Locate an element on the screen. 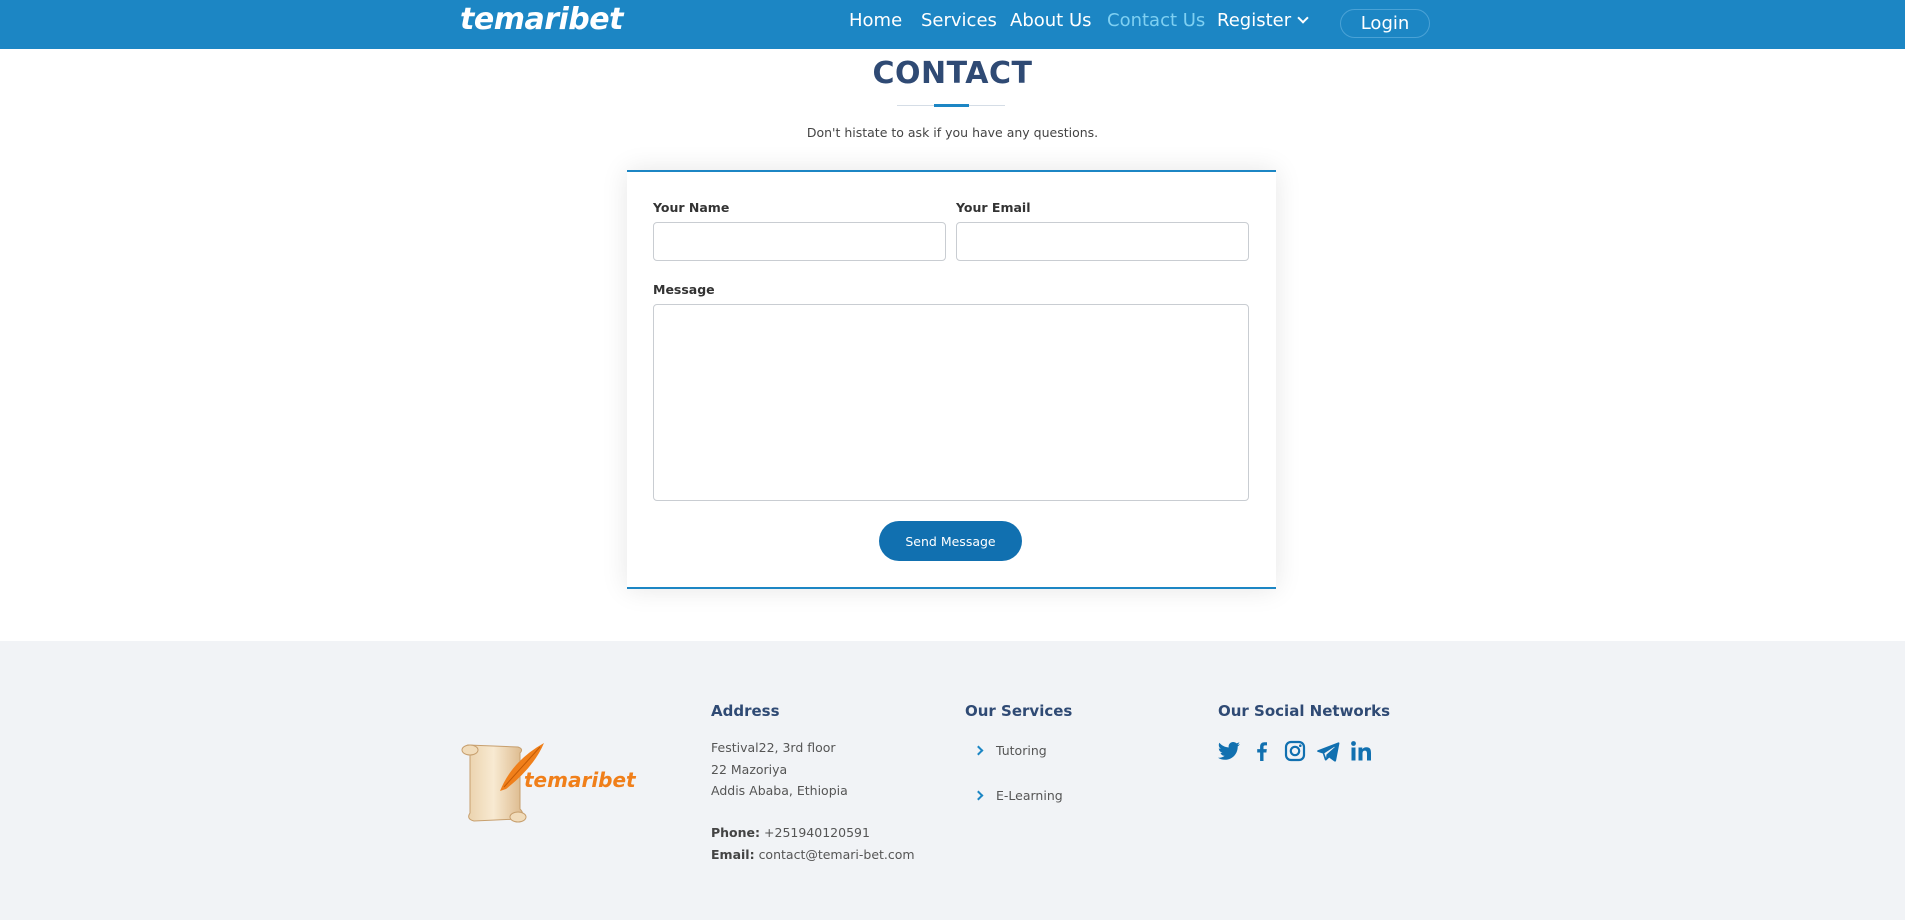 This screenshot has height=920, width=1905. service-link-elearning: E-Learning is located at coordinates (1018, 795).